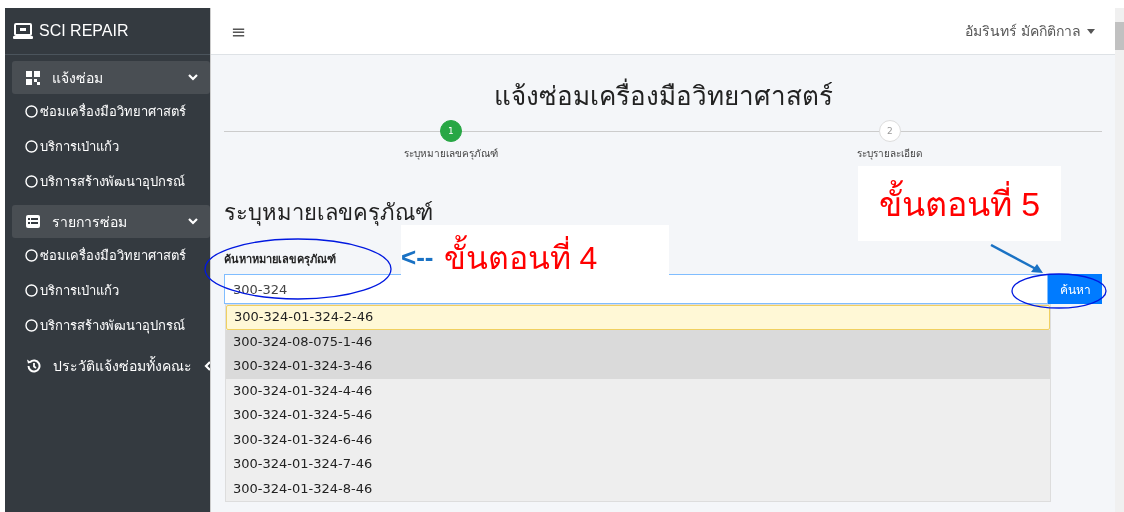 Image resolution: width=1124 pixels, height=512 pixels. Describe the element at coordinates (450, 154) in the screenshot. I see `step-label: ระบุหมายเลขครุภัณฑ์` at that location.